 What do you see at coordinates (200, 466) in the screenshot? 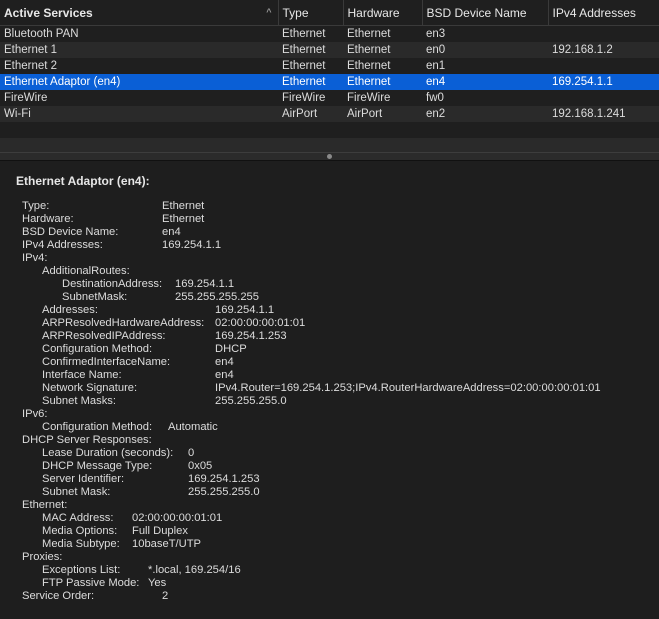
I see `detail-value: 0x05` at bounding box center [200, 466].